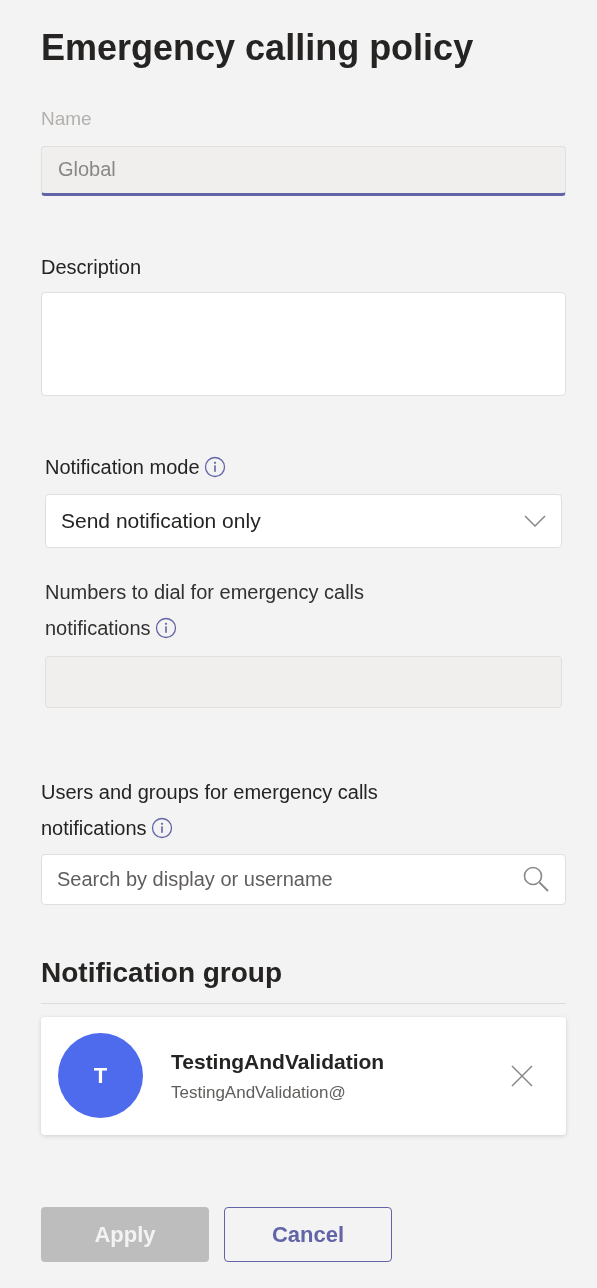  What do you see at coordinates (204, 591) in the screenshot?
I see `field-label: Numbers to dial for emergency calls` at bounding box center [204, 591].